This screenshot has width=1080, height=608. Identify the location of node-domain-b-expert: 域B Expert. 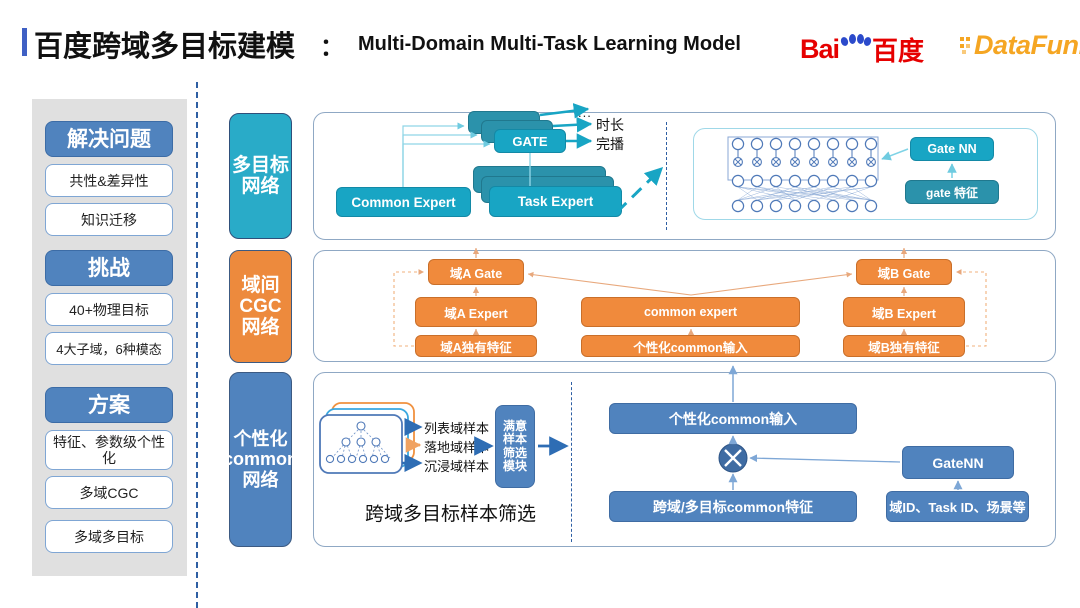
(904, 312).